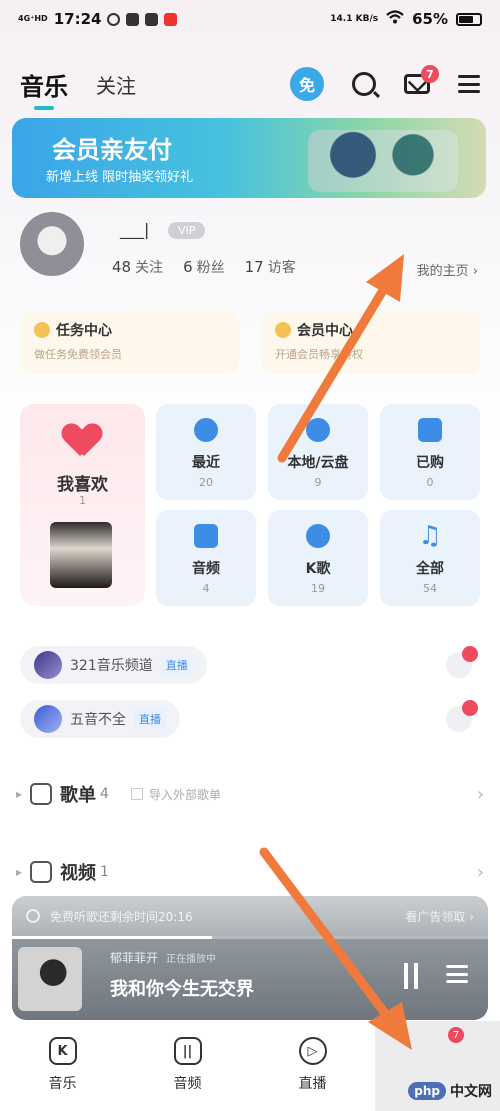  What do you see at coordinates (191, 959) in the screenshot?
I see `artist-note: 正在播放中` at bounding box center [191, 959].